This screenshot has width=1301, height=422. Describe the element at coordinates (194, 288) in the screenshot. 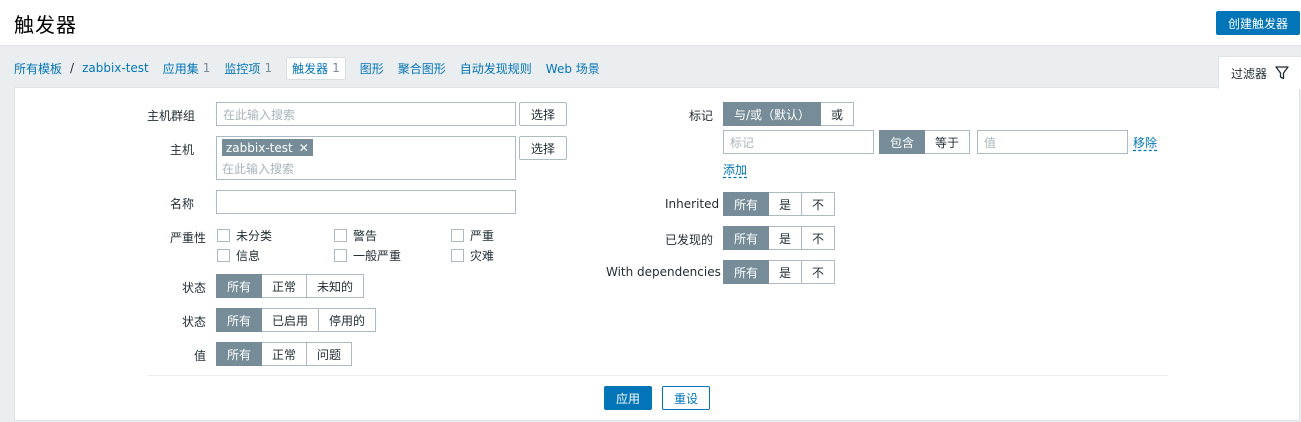

I see `state-label: 状态` at that location.